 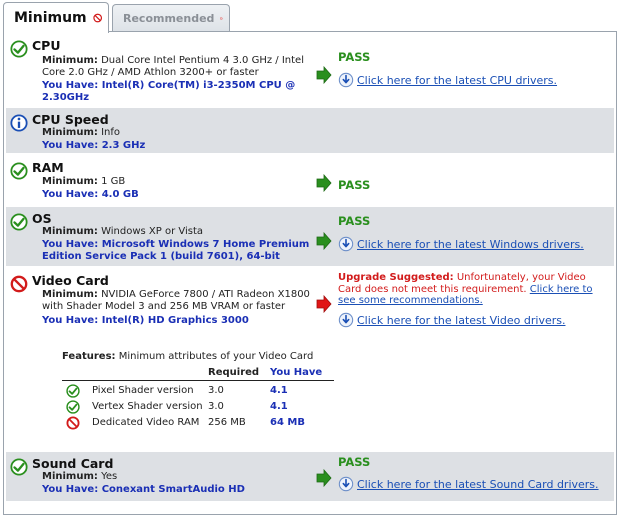 What do you see at coordinates (19, 123) in the screenshot?
I see `info-icon` at bounding box center [19, 123].